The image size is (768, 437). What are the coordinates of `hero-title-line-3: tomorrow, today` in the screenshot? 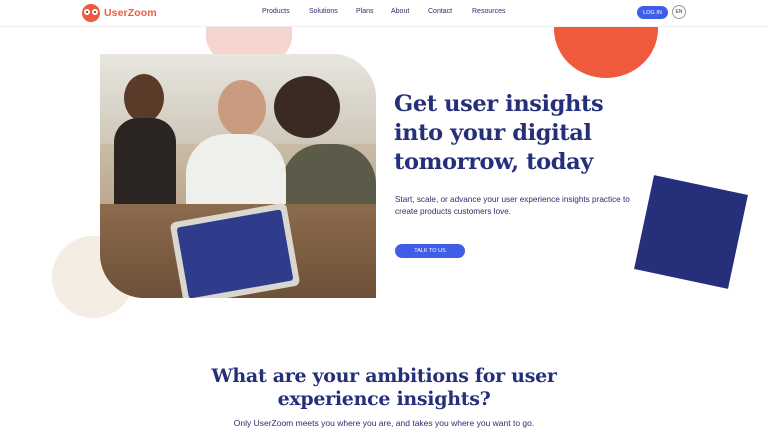 It's located at (493, 162).